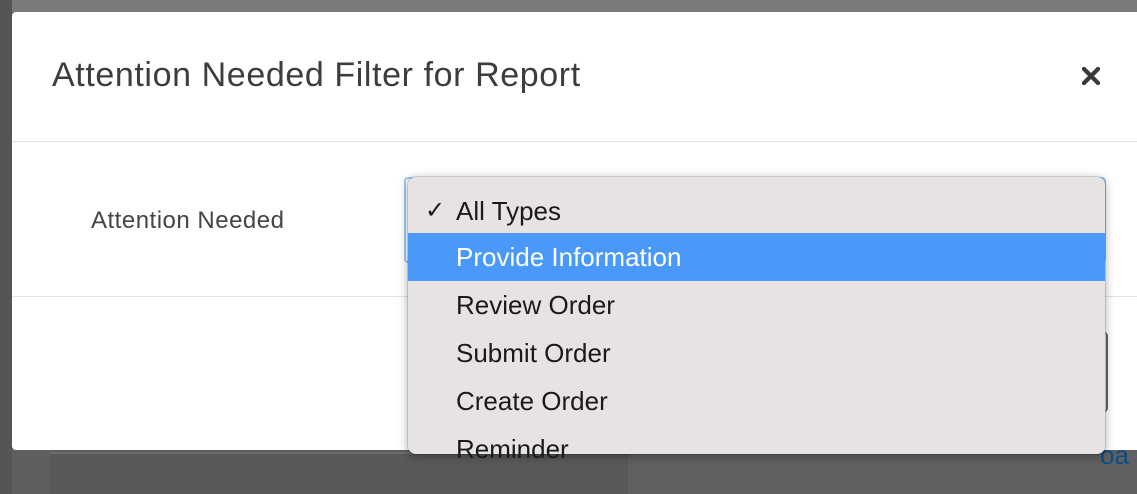  Describe the element at coordinates (756, 305) in the screenshot. I see `dropdown-option: Review Order` at that location.